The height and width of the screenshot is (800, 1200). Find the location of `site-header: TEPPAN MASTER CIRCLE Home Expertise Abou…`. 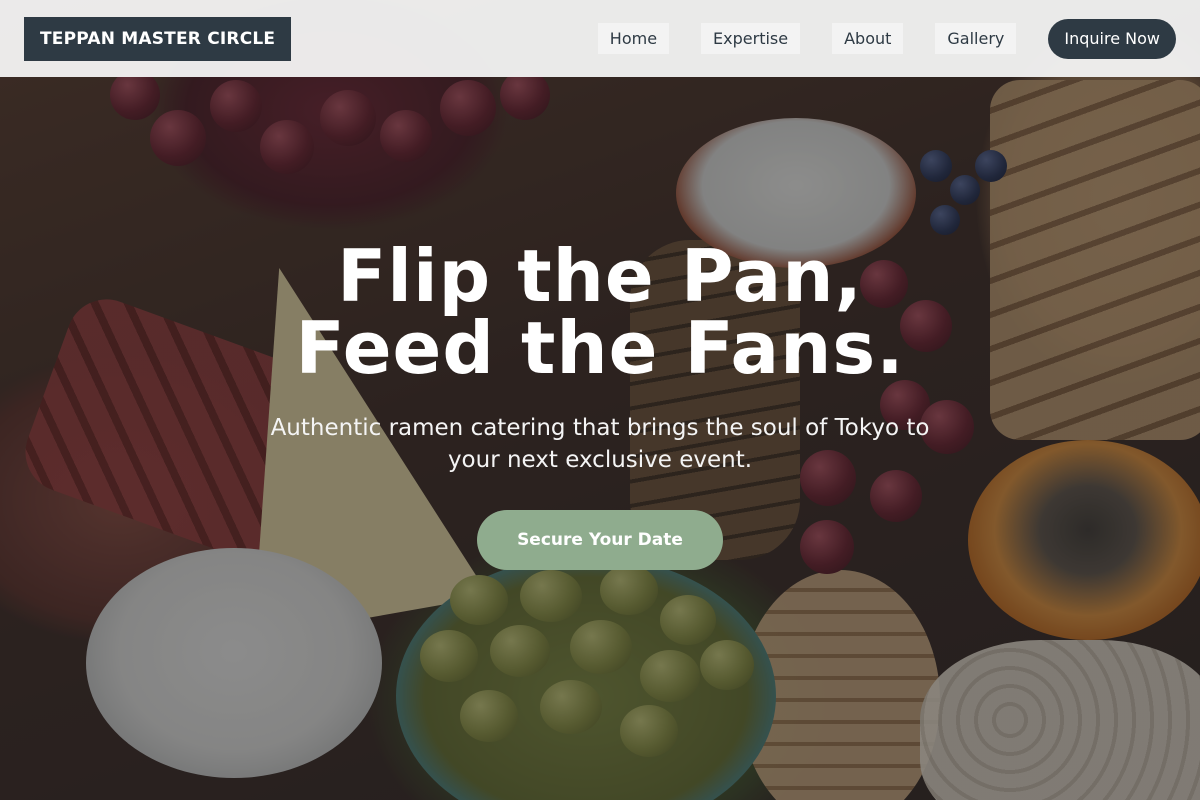

site-header: TEPPAN MASTER CIRCLE Home Expertise Abou… is located at coordinates (600, 38).